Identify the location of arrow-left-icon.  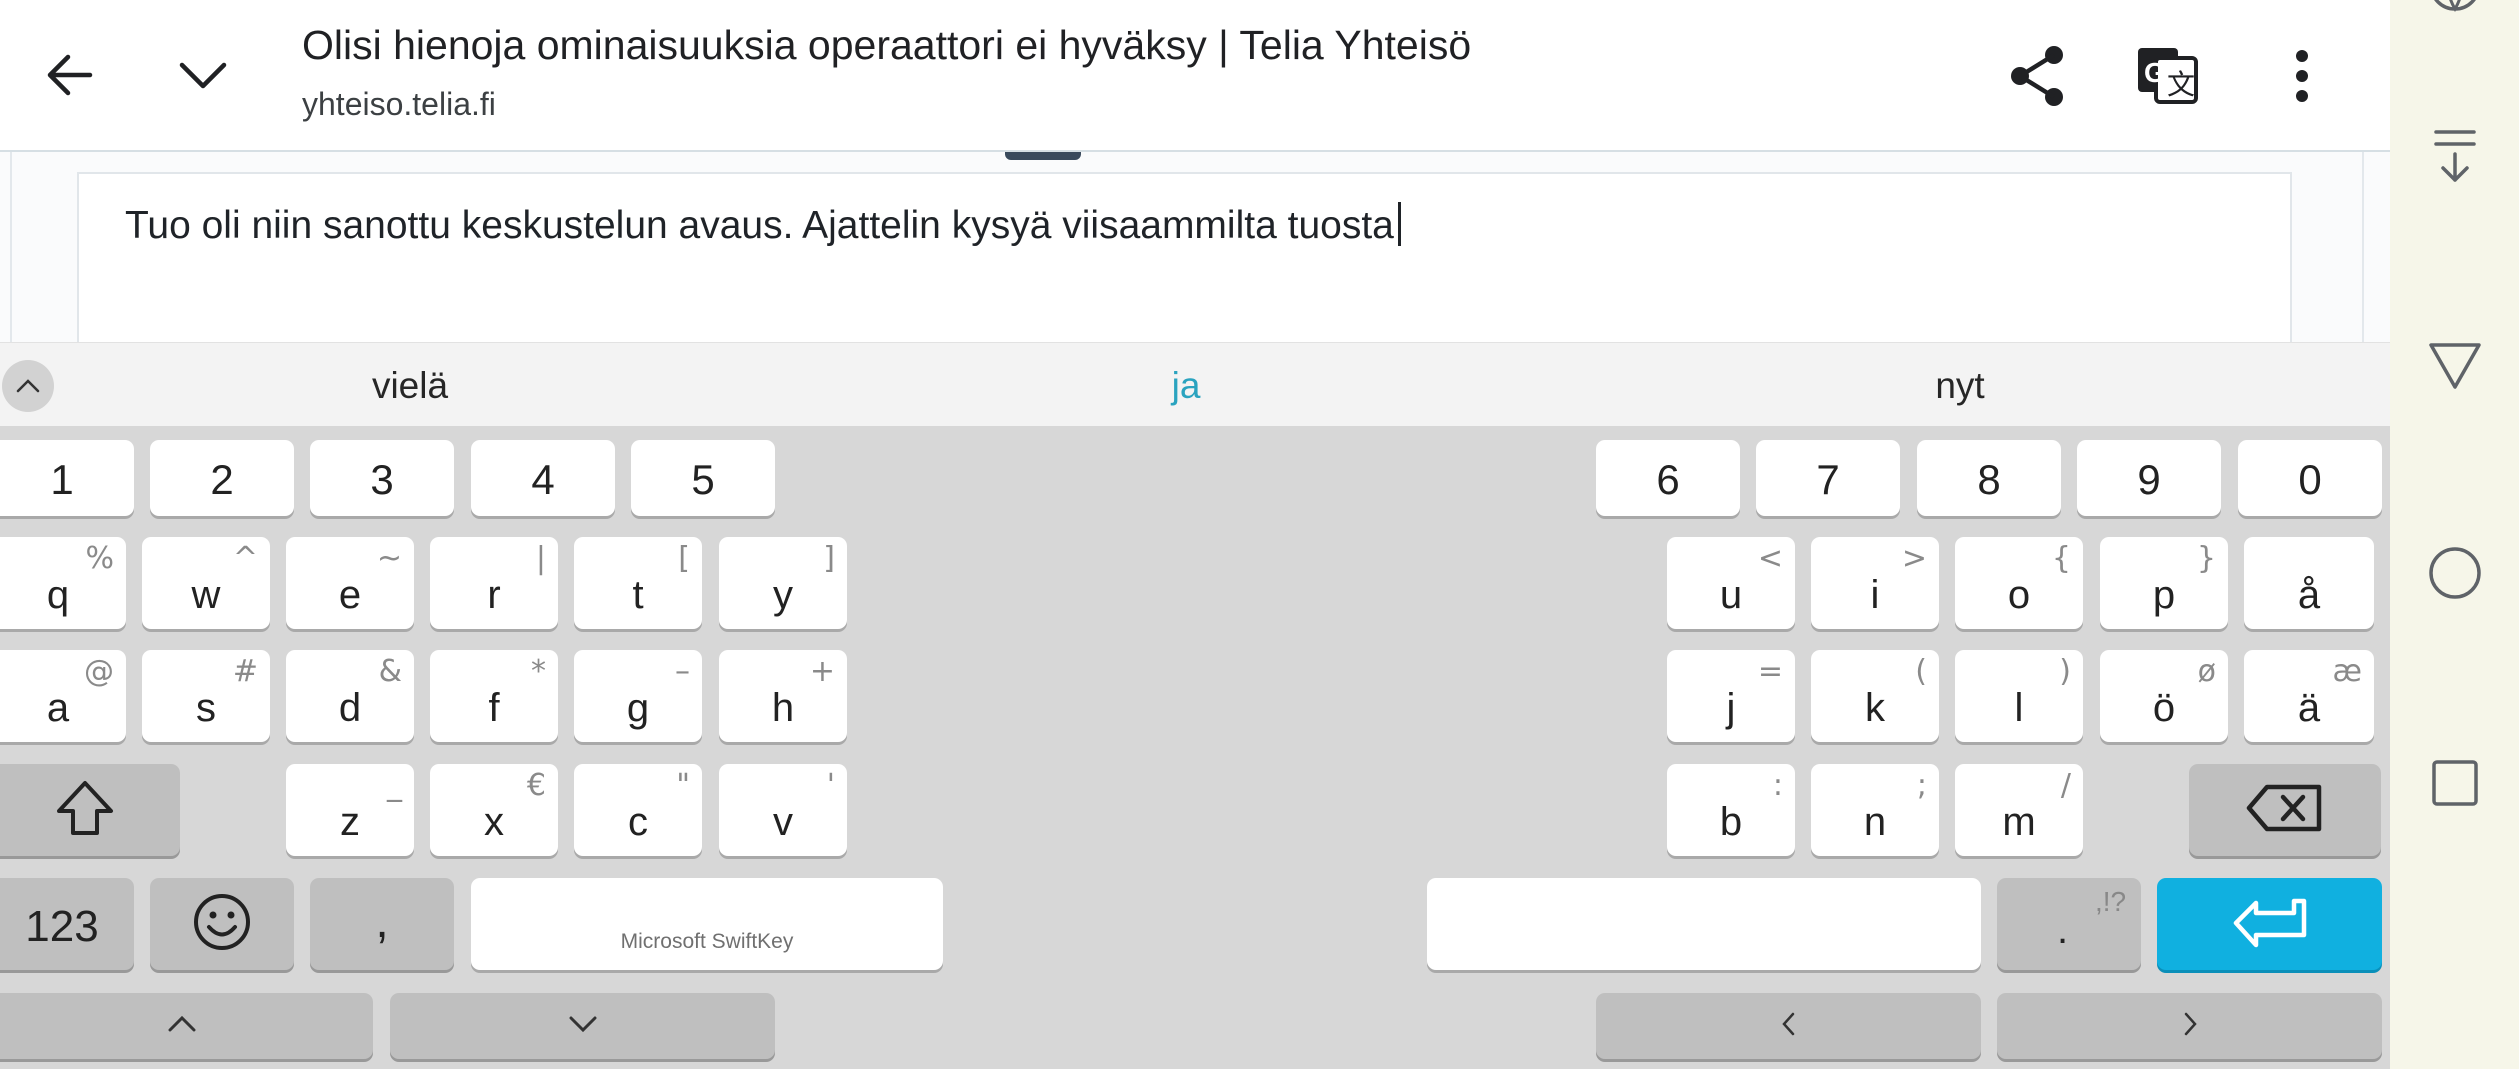
(70, 75).